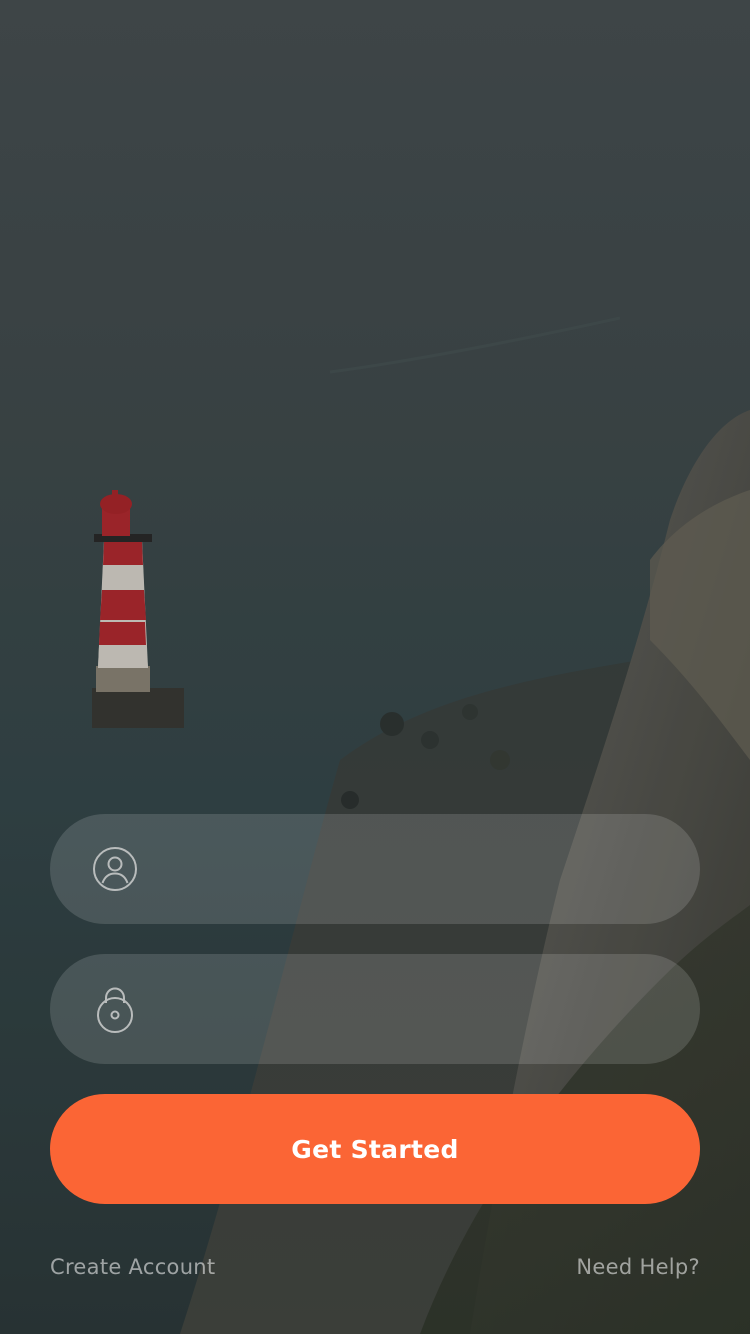 Image resolution: width=750 pixels, height=1334 pixels. What do you see at coordinates (115, 1010) in the screenshot?
I see `lock-icon` at bounding box center [115, 1010].